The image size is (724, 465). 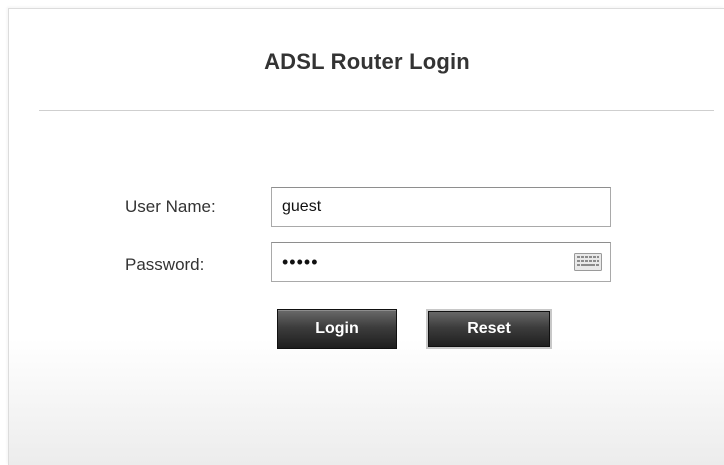 I want to click on login-button: Login, so click(x=337, y=329).